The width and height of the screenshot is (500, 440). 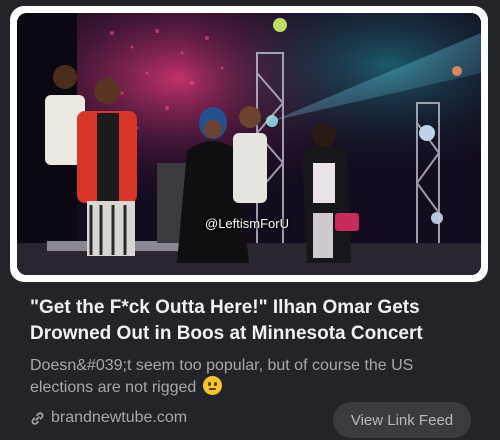 What do you see at coordinates (37, 418) in the screenshot?
I see `link-icon` at bounding box center [37, 418].